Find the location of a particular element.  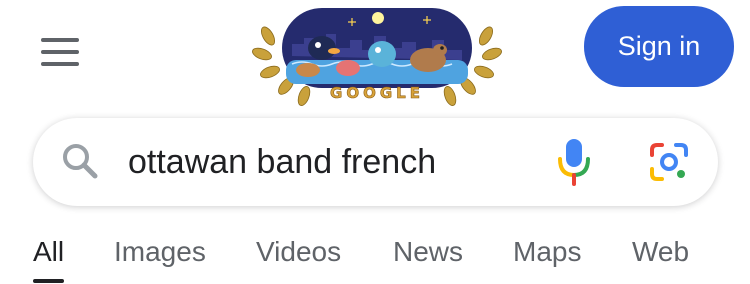

search-icon is located at coordinates (81, 162).